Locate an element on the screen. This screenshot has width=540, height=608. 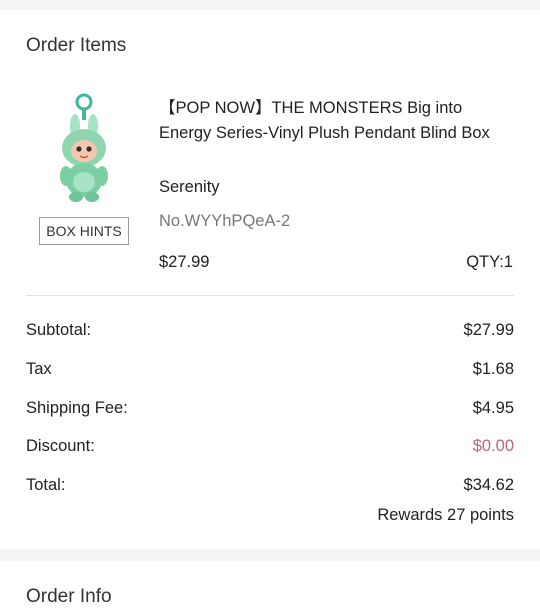
product-price: $27.99 is located at coordinates (184, 262).